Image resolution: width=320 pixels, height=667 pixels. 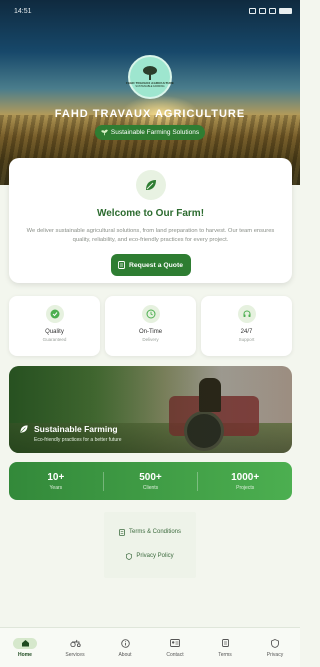 I want to click on check-badge-icon, so click(x=54, y=314).